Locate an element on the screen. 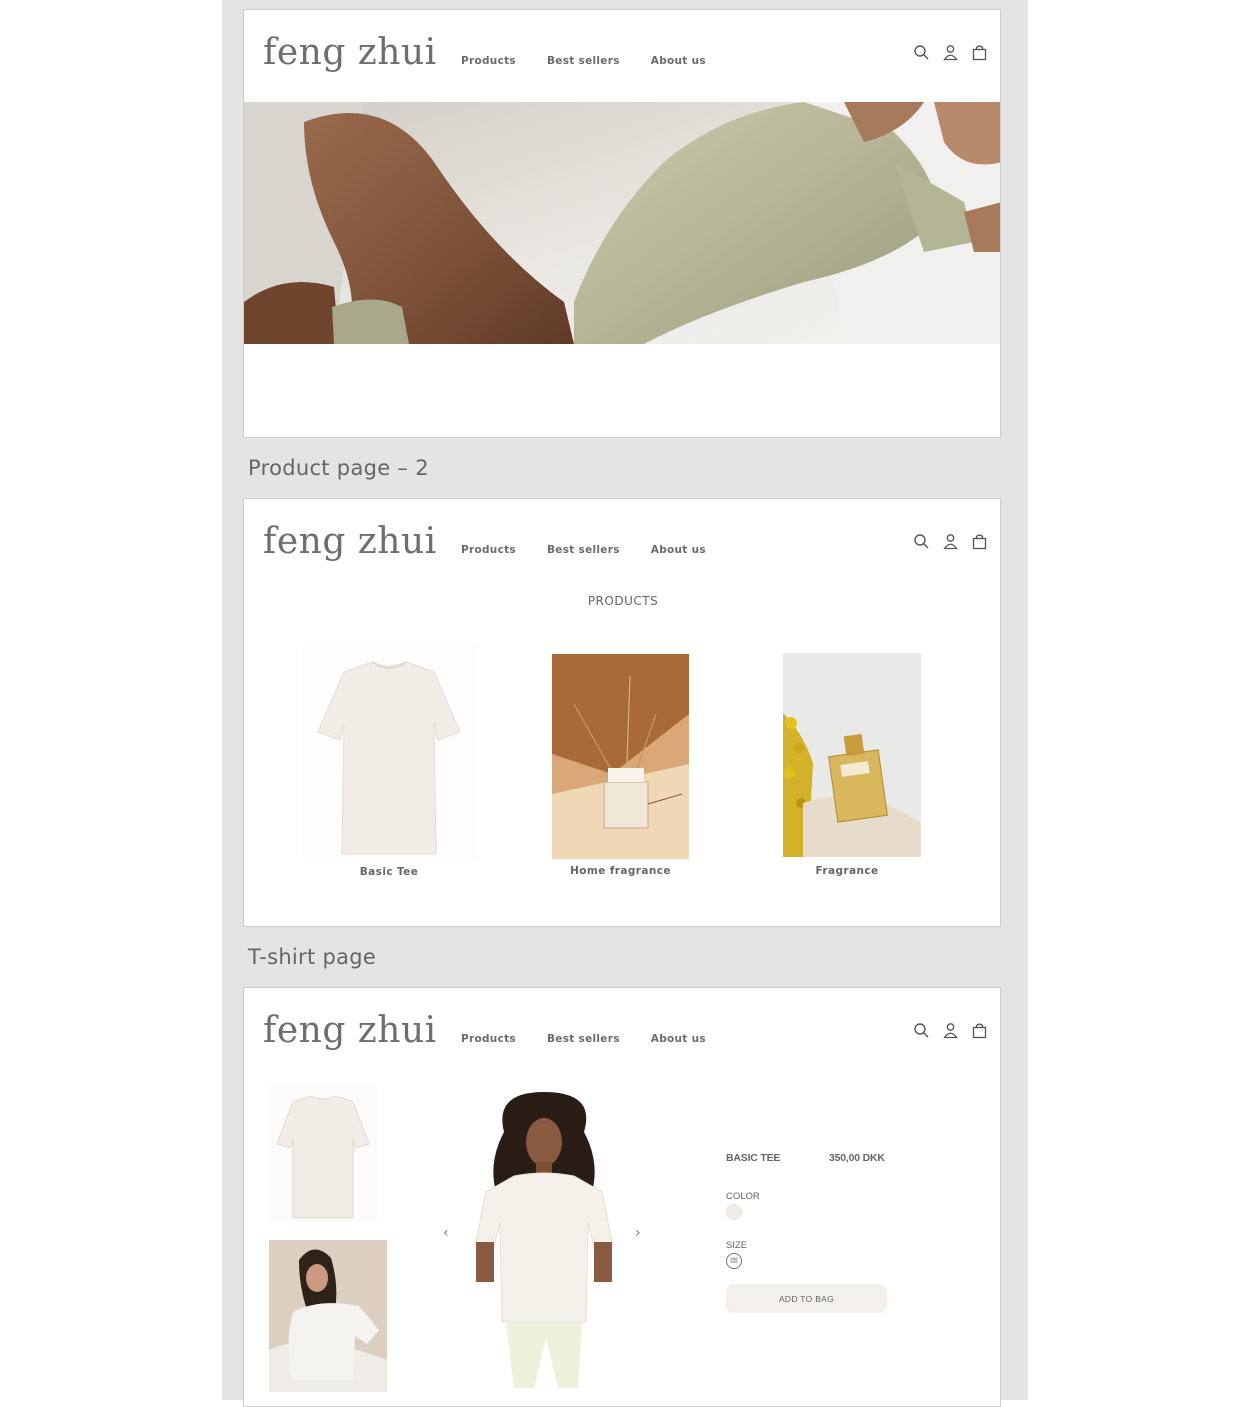 The image size is (1250, 1407). carousel-next-arrow: › is located at coordinates (638, 1233).